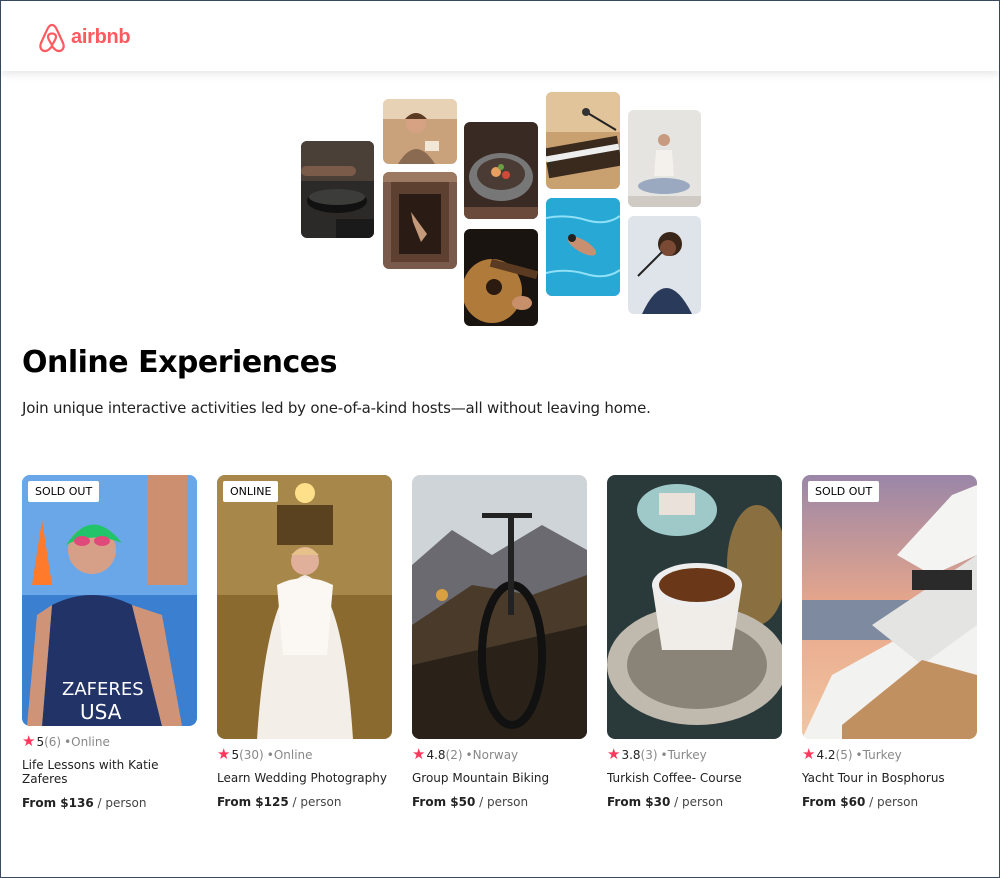 The image size is (1000, 878). What do you see at coordinates (649, 754) in the screenshot?
I see `review-count: (3)` at bounding box center [649, 754].